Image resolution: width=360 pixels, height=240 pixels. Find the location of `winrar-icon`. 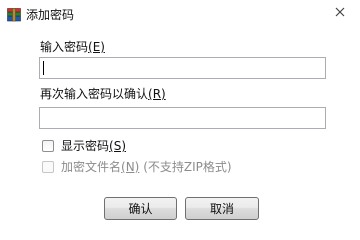

winrar-icon is located at coordinates (14, 15).